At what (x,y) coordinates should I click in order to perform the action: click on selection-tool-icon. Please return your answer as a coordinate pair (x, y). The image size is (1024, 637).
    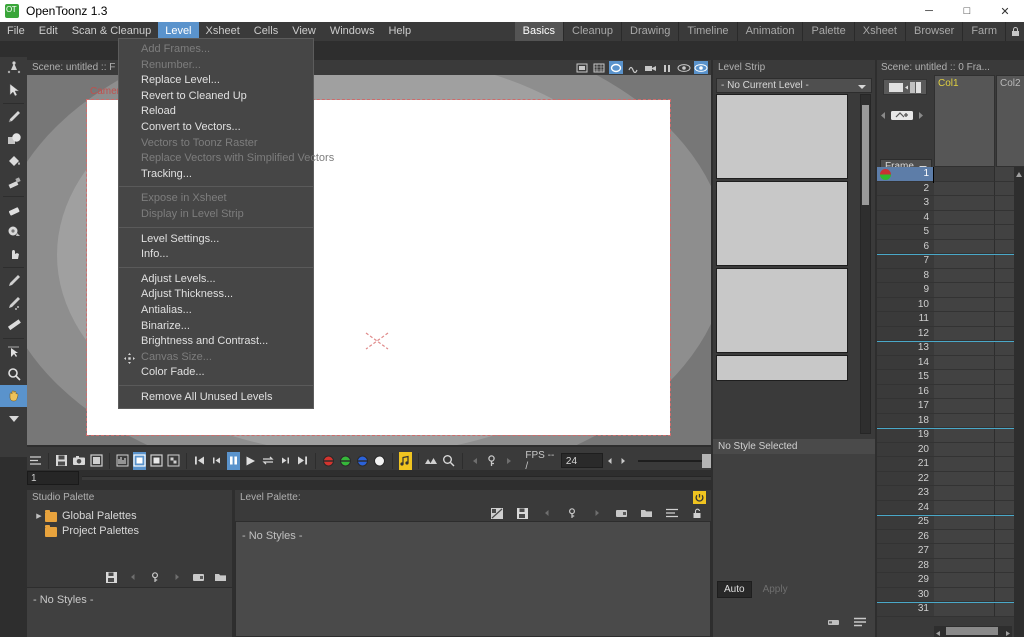
    Looking at the image, I should click on (13, 90).